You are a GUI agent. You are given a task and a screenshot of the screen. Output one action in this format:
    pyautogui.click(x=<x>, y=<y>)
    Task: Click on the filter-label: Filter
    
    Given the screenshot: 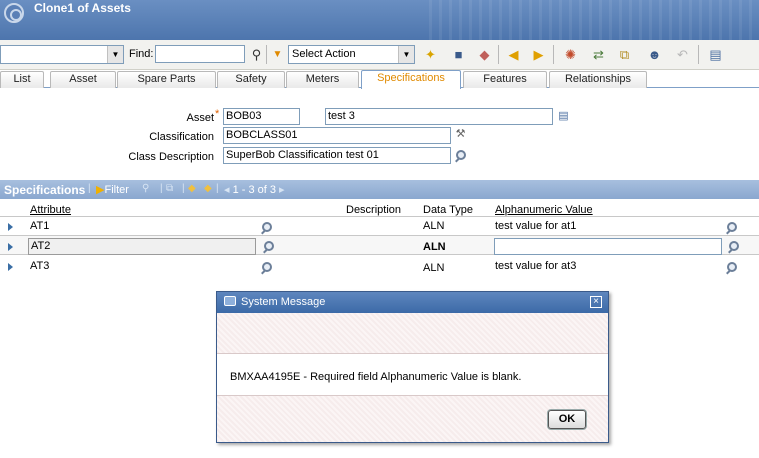 What is the action you would take?
    pyautogui.click(x=116, y=190)
    